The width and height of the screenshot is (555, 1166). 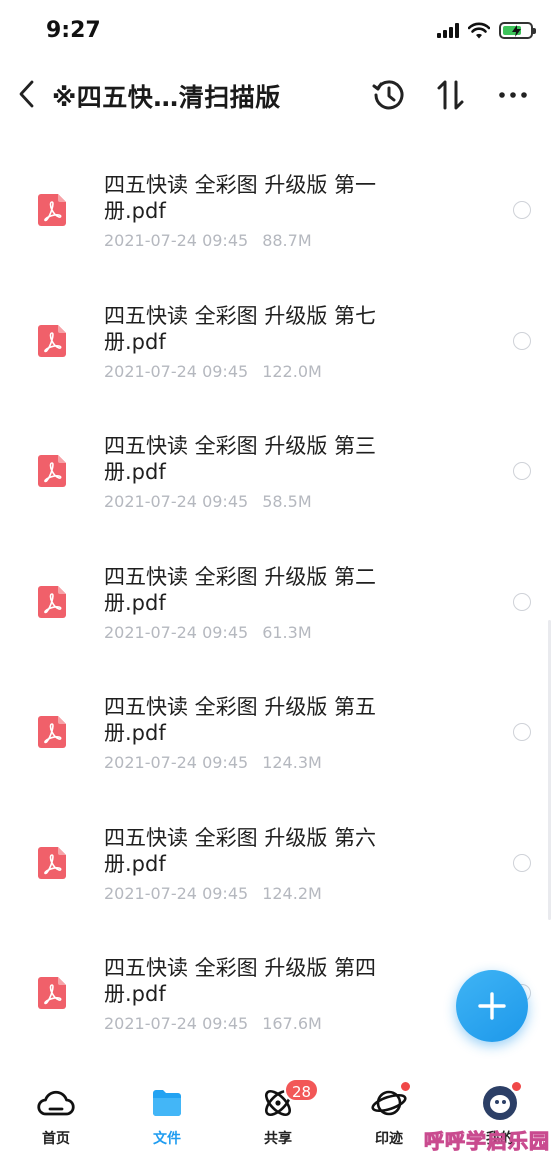 What do you see at coordinates (479, 30) in the screenshot?
I see `wifi-icon` at bounding box center [479, 30].